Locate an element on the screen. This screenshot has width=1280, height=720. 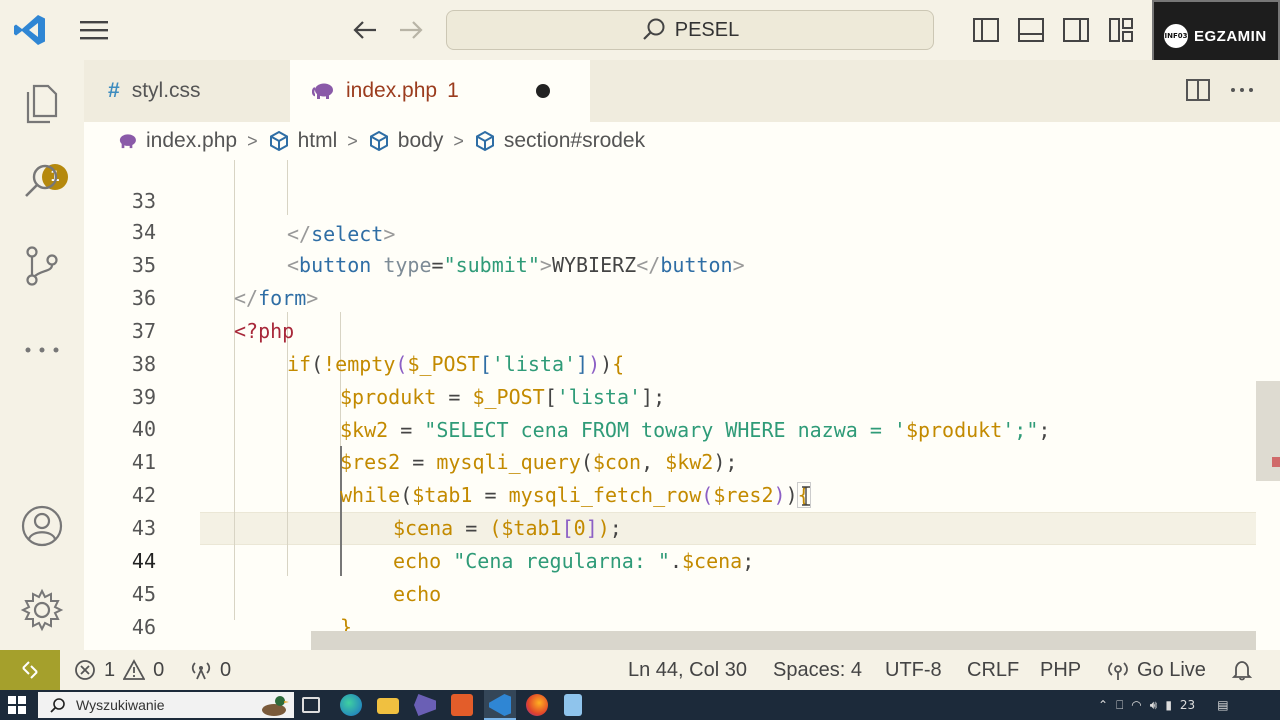
error-marker is located at coordinates (1276, 462).